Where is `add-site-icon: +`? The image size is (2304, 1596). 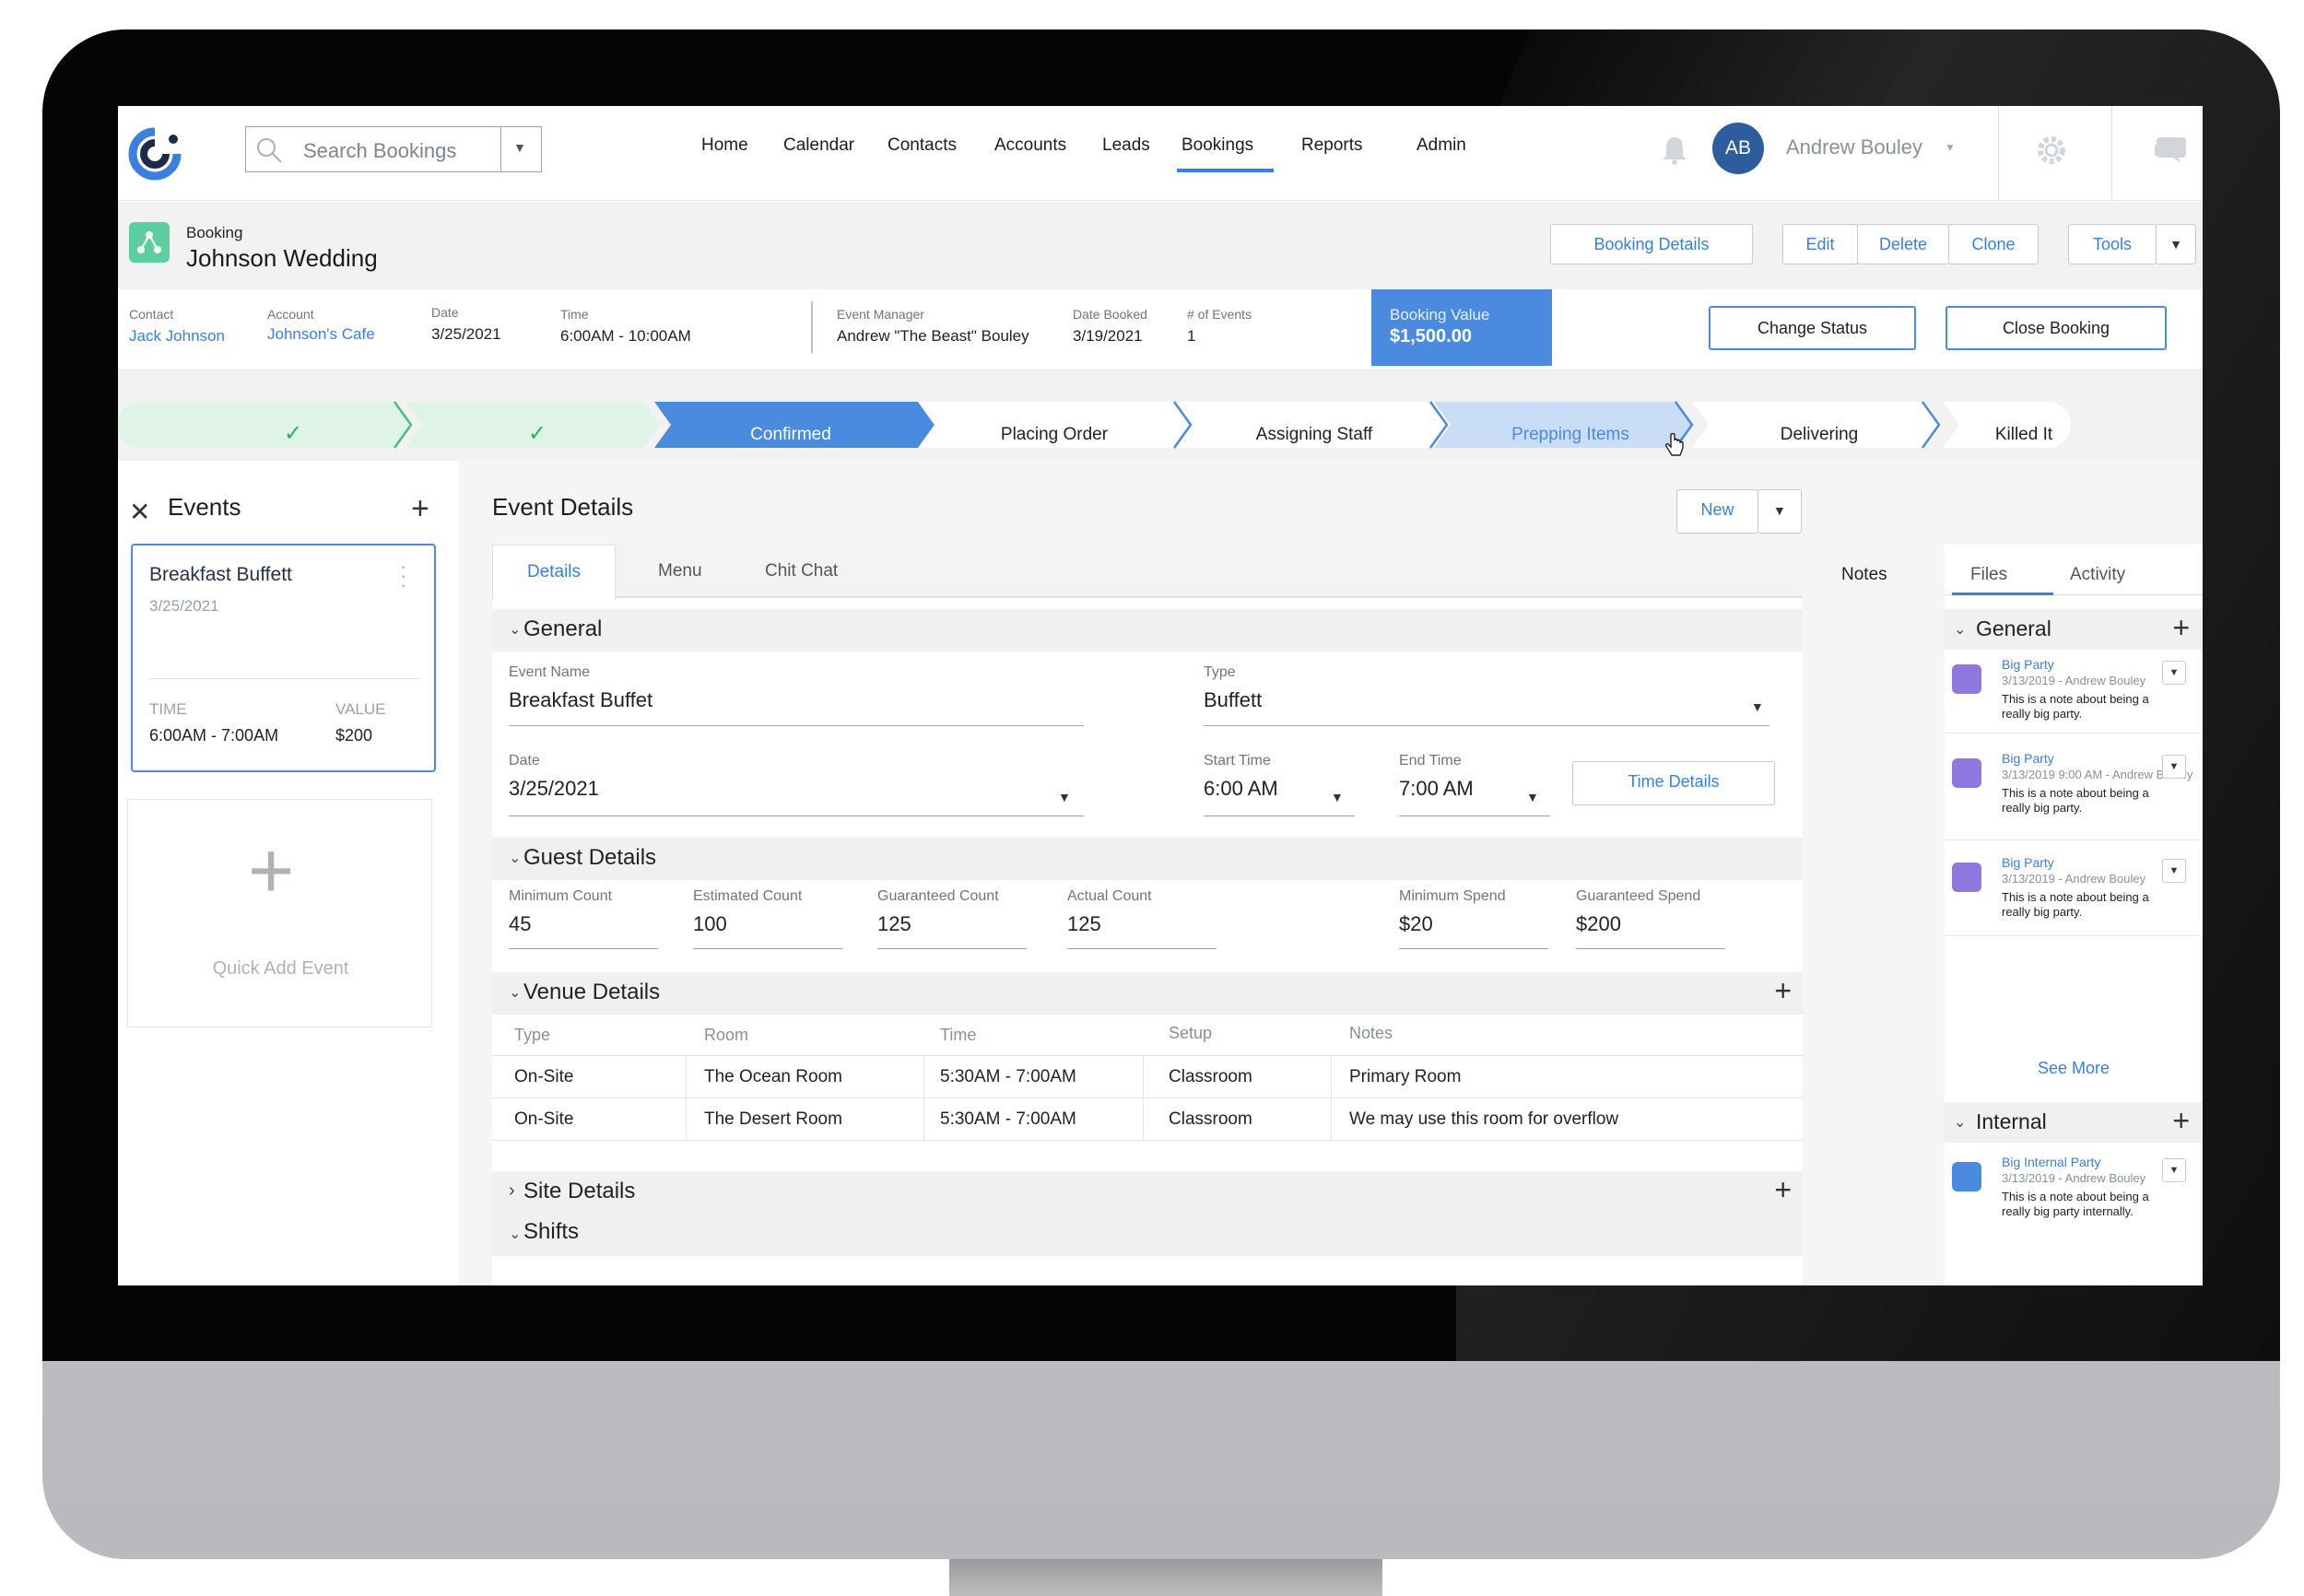 add-site-icon: + is located at coordinates (1783, 1190).